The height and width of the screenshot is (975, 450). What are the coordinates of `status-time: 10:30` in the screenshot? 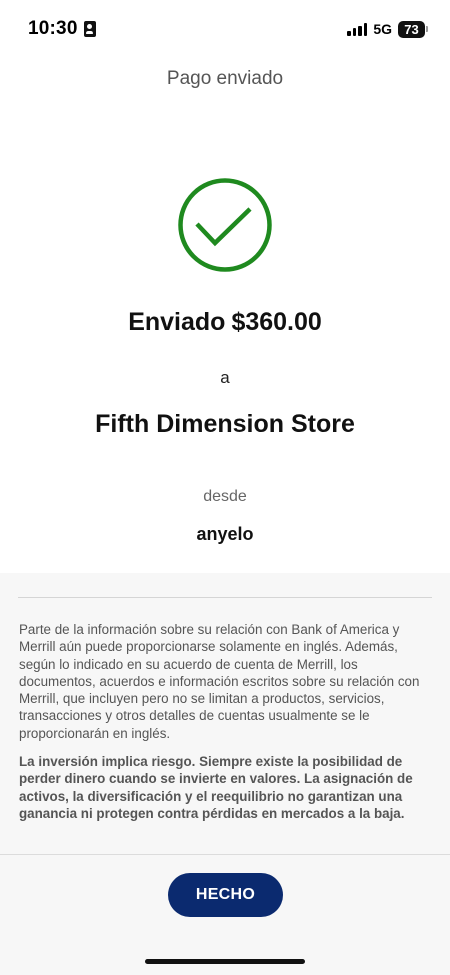 It's located at (53, 28).